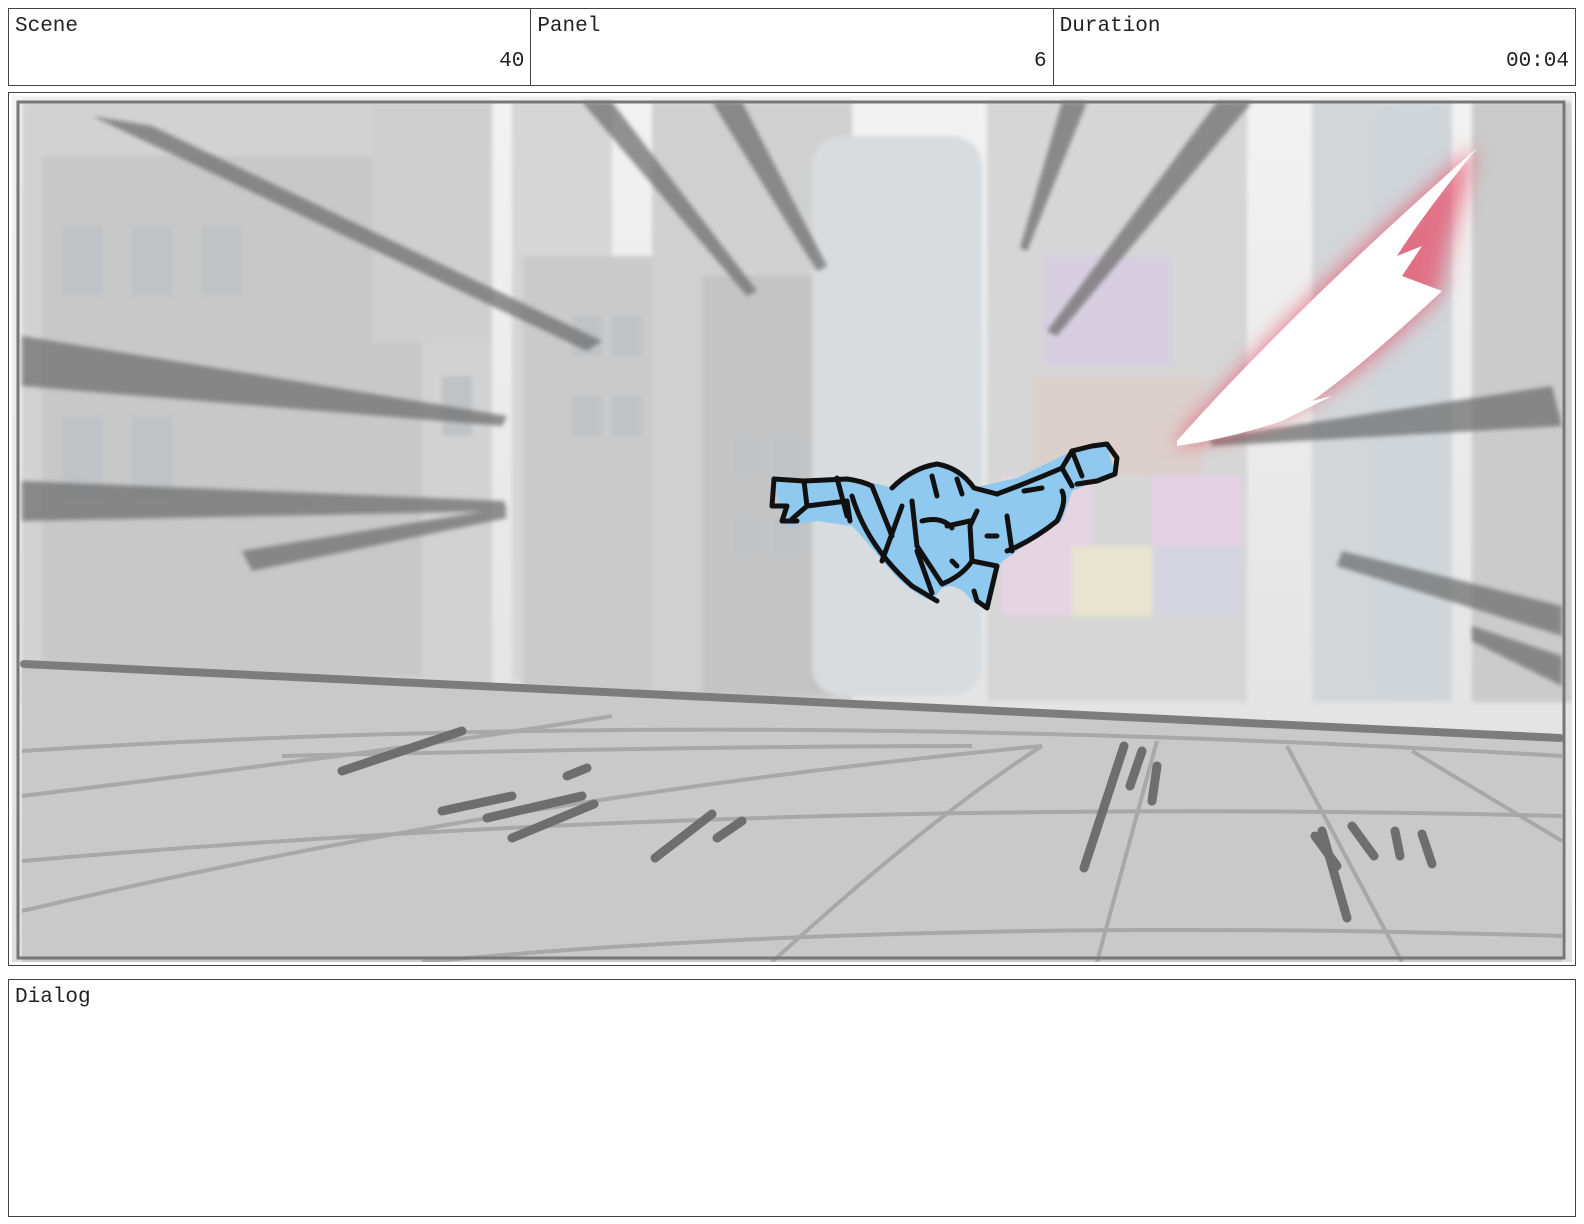  I want to click on panel-number: 6, so click(1040, 61).